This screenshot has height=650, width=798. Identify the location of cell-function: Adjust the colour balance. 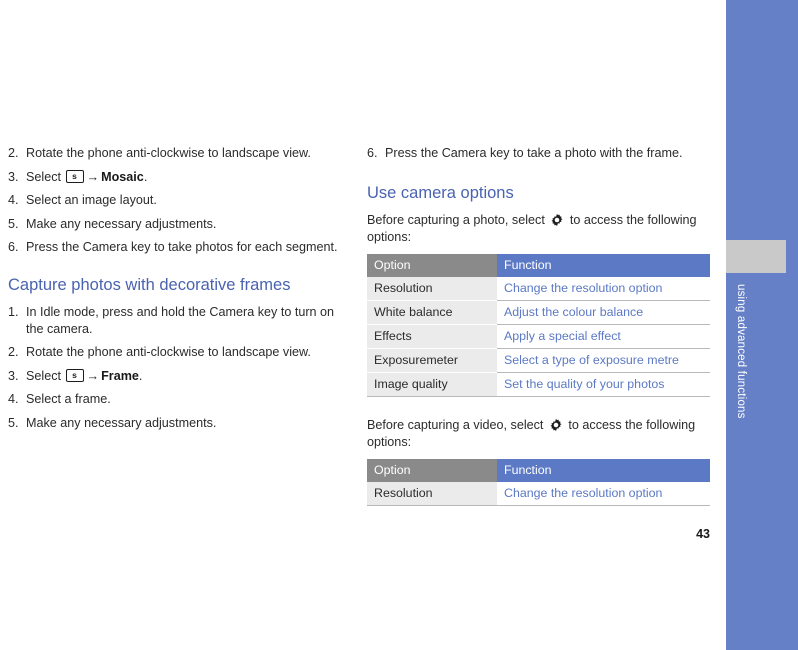
(603, 313).